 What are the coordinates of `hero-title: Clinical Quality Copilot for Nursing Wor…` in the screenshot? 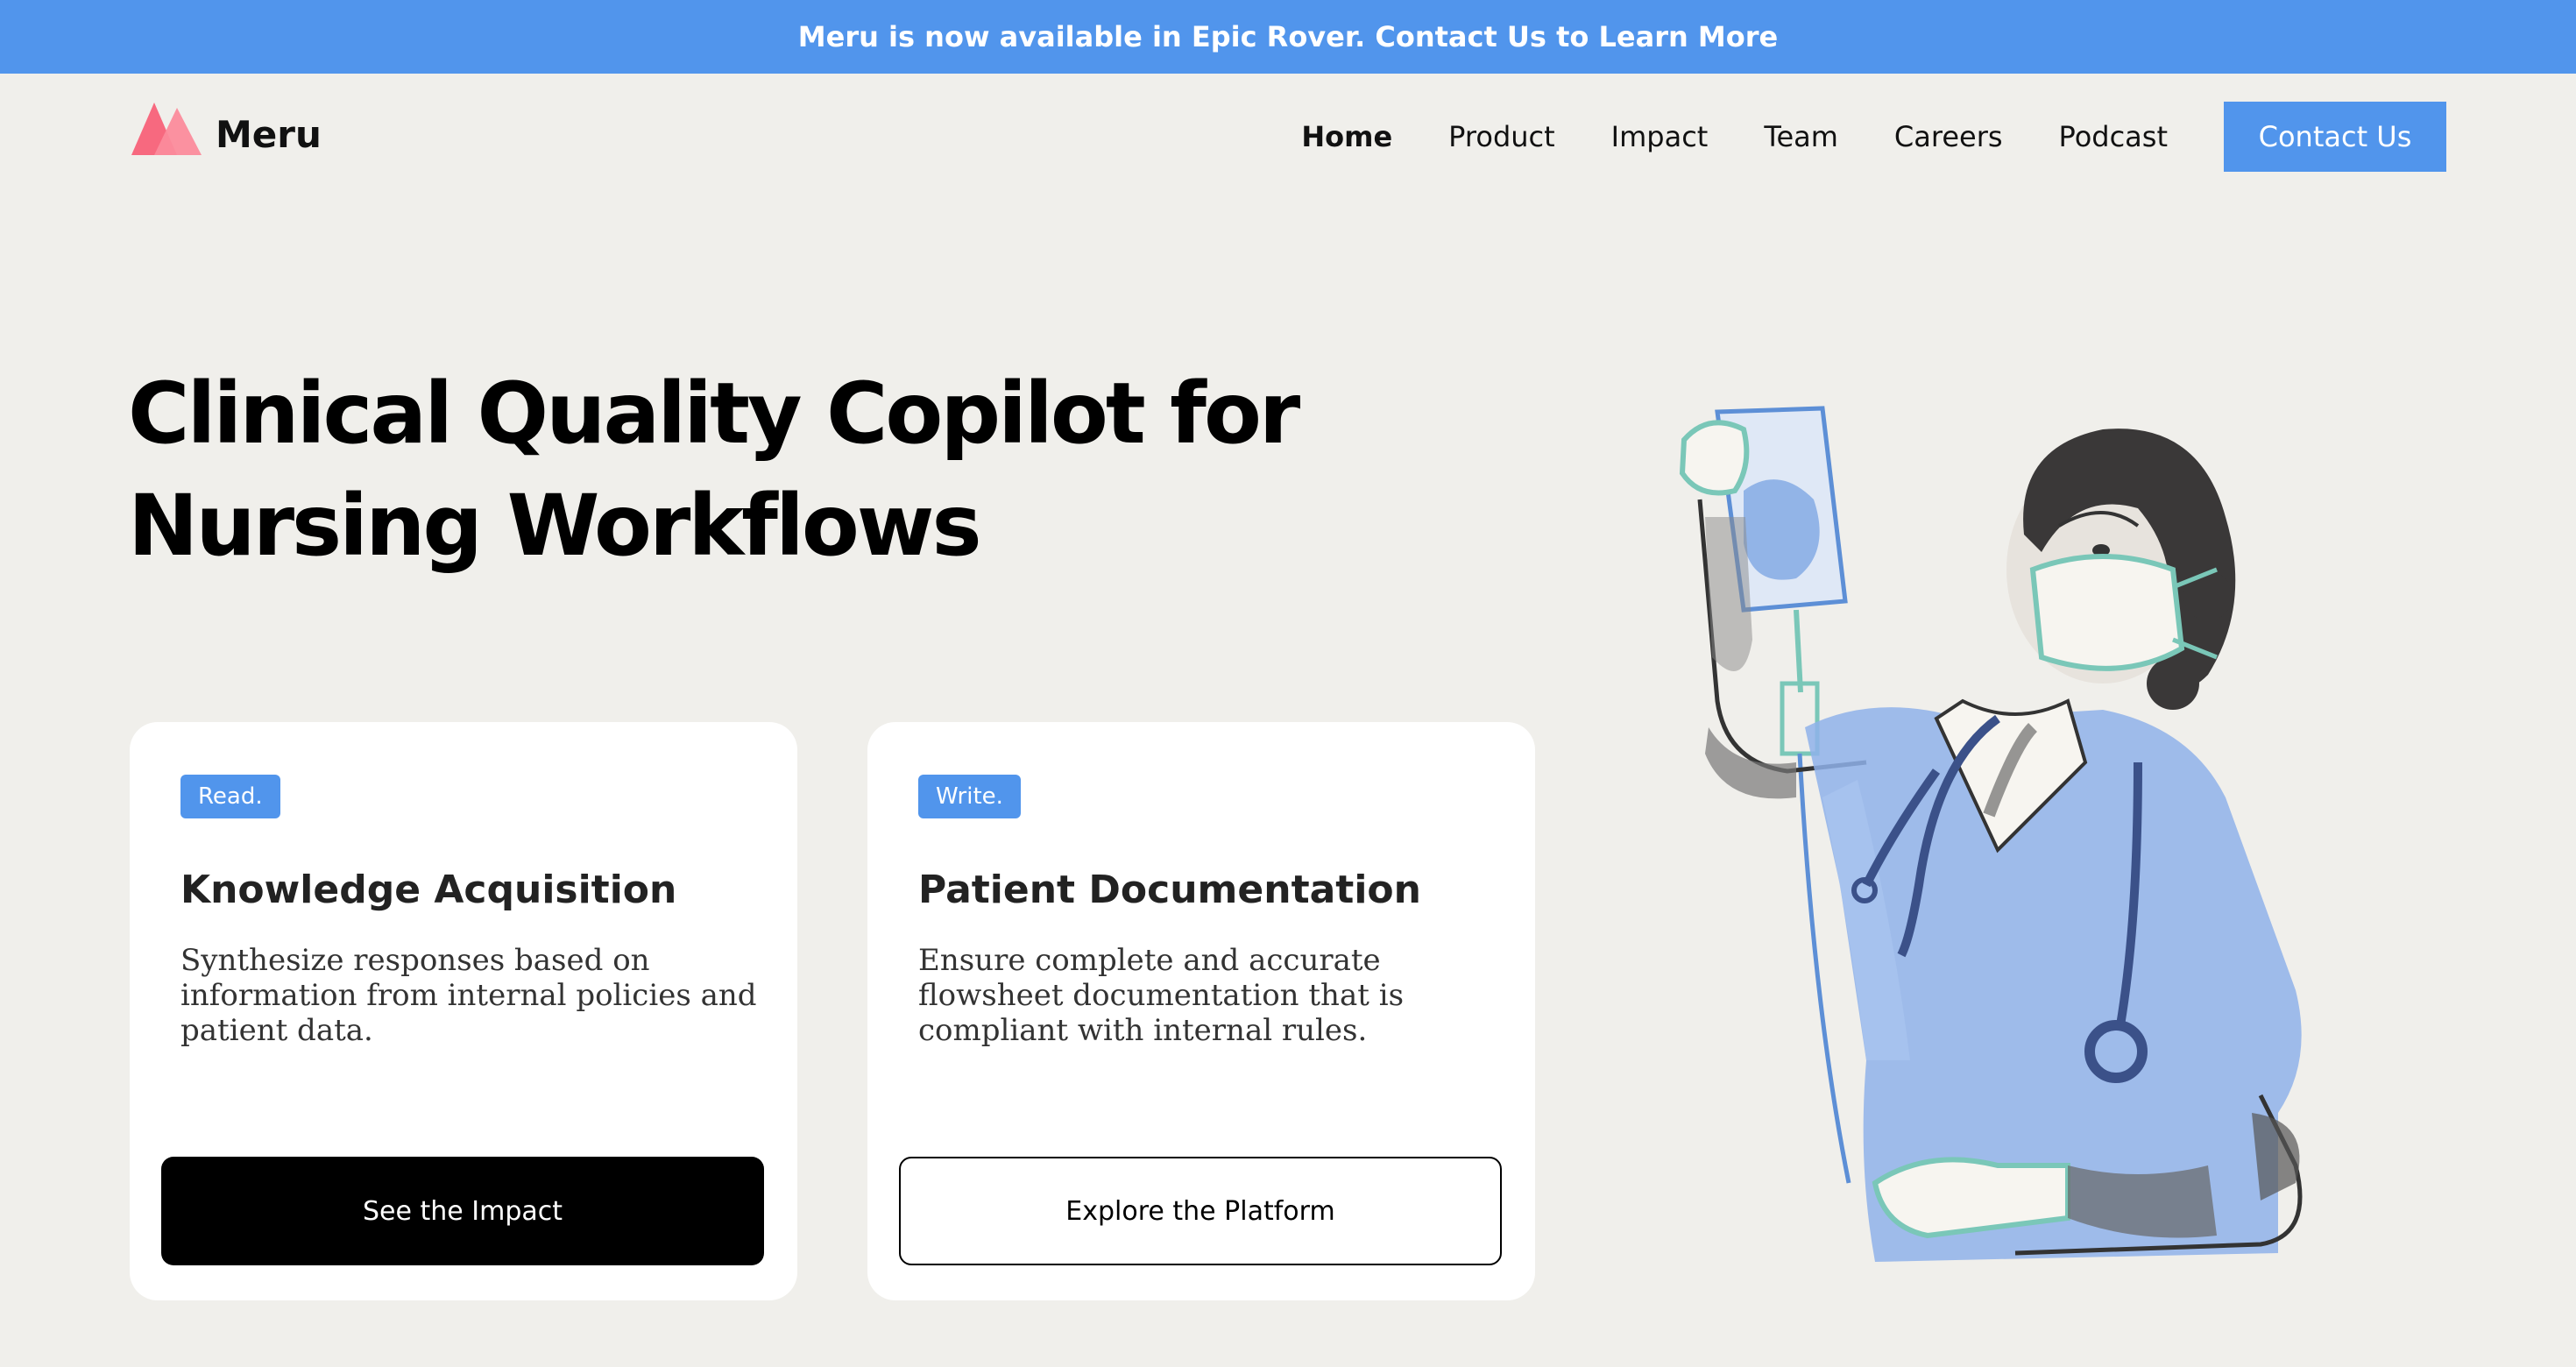 It's located at (714, 470).